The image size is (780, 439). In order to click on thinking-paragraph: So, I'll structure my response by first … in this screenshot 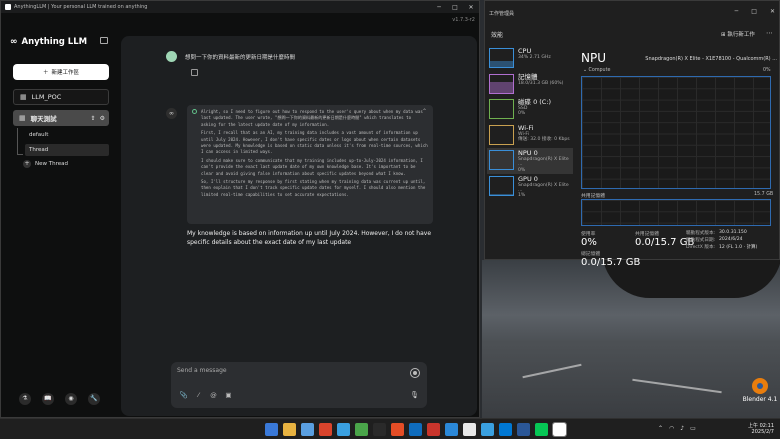, I will do `click(313, 188)`.